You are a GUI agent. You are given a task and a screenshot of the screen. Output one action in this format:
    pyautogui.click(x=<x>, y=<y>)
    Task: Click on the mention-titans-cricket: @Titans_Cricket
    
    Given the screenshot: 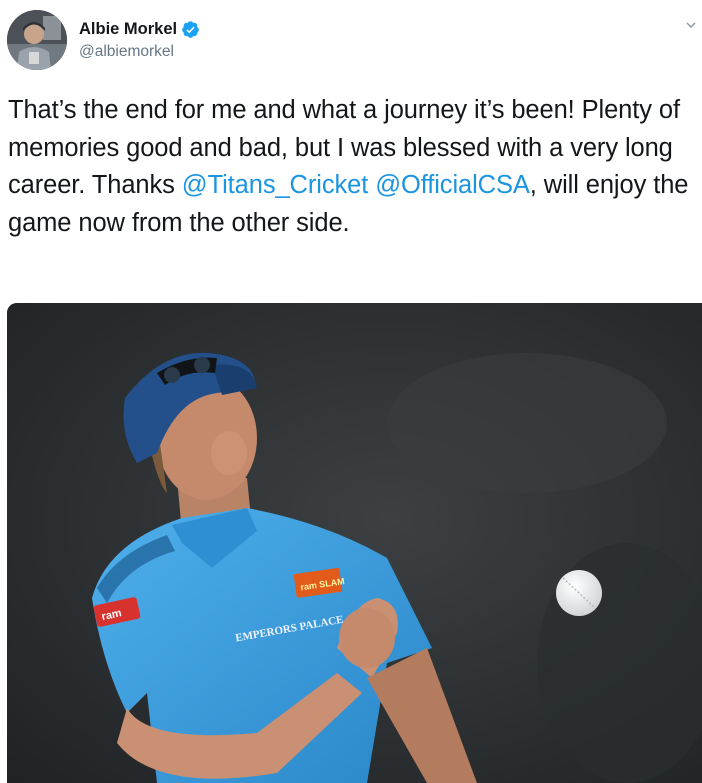 What is the action you would take?
    pyautogui.click(x=275, y=185)
    